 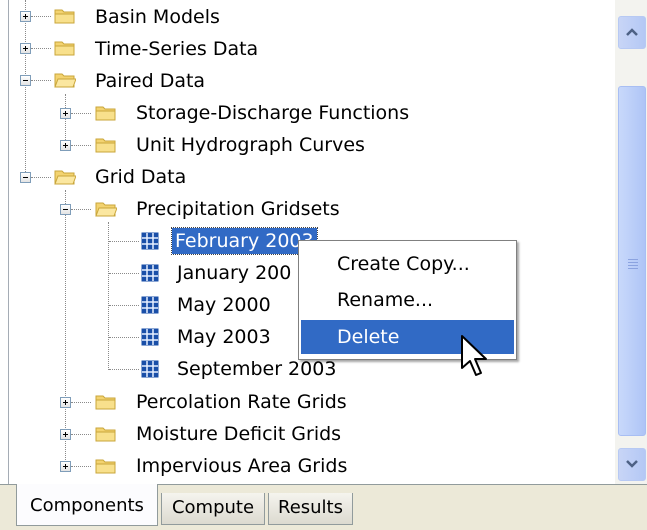 I want to click on chevron-up-icon, so click(x=632, y=32).